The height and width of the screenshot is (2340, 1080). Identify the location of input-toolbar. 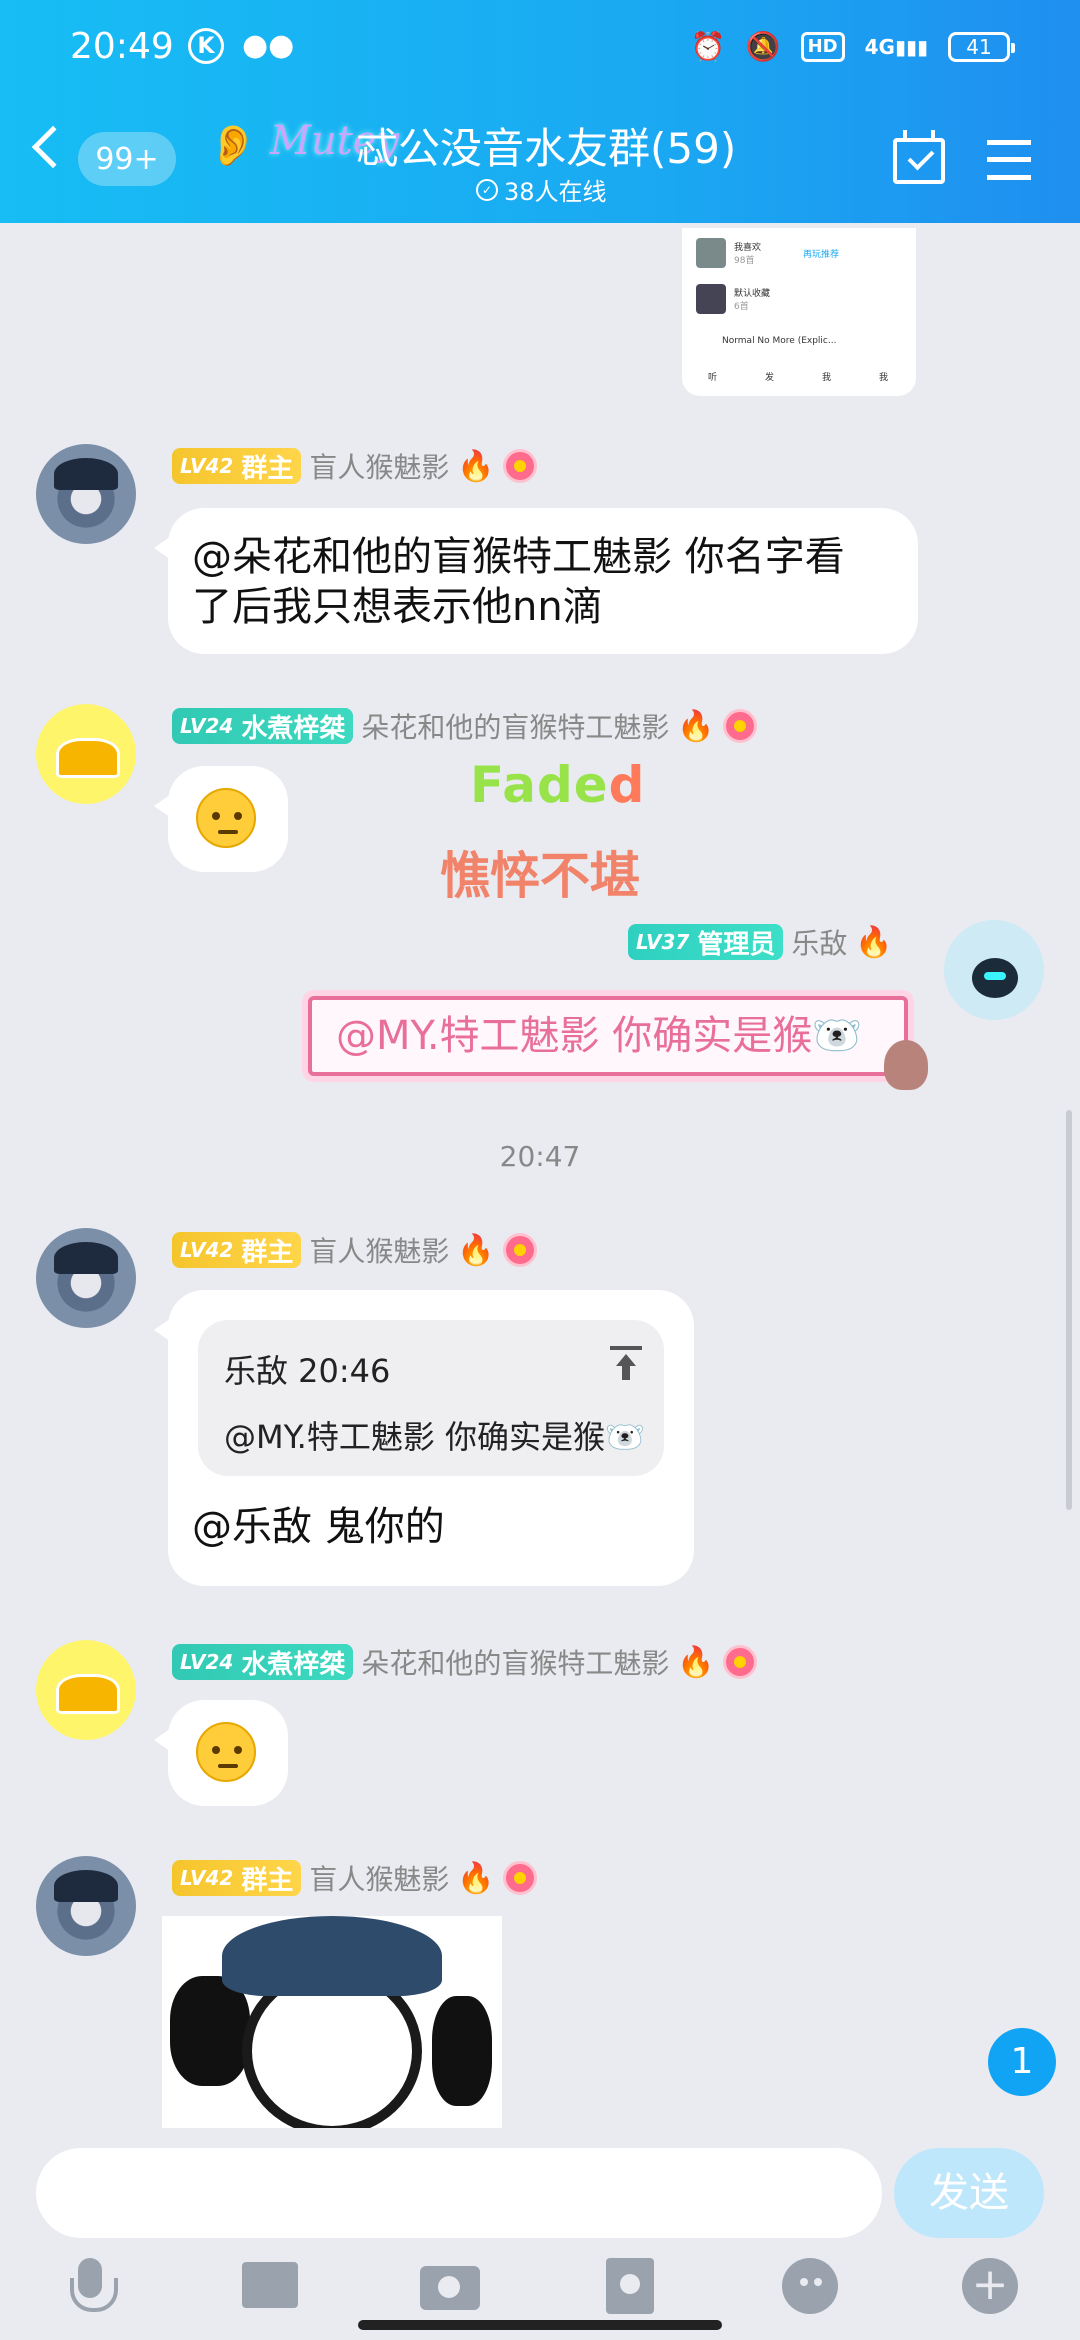
(540, 2291).